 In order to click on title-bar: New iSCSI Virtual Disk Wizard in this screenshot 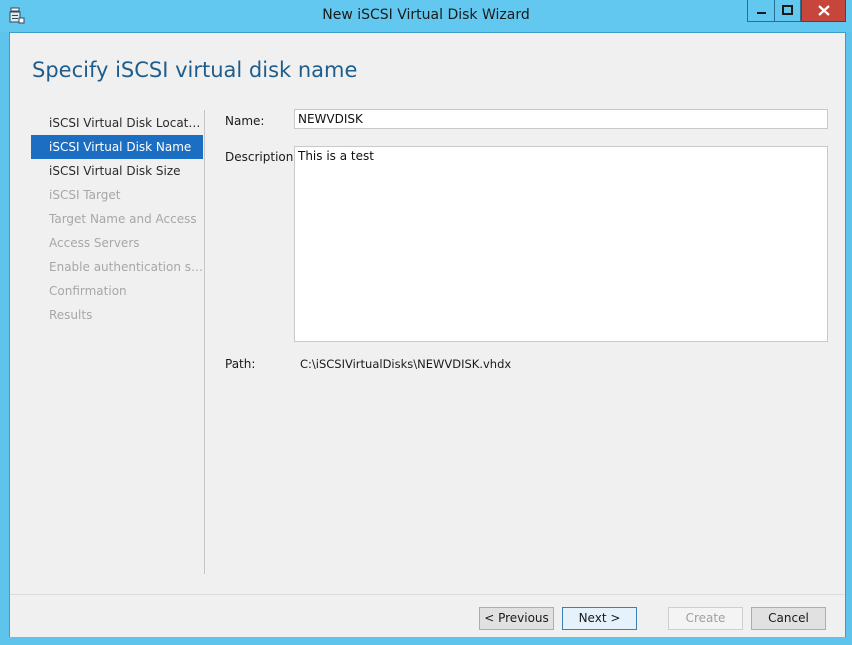, I will do `click(426, 16)`.